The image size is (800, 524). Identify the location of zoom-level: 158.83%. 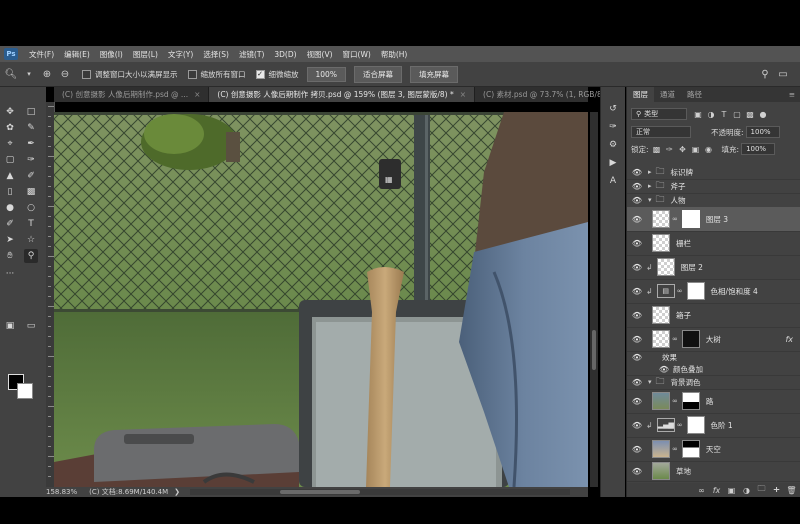
(61, 492).